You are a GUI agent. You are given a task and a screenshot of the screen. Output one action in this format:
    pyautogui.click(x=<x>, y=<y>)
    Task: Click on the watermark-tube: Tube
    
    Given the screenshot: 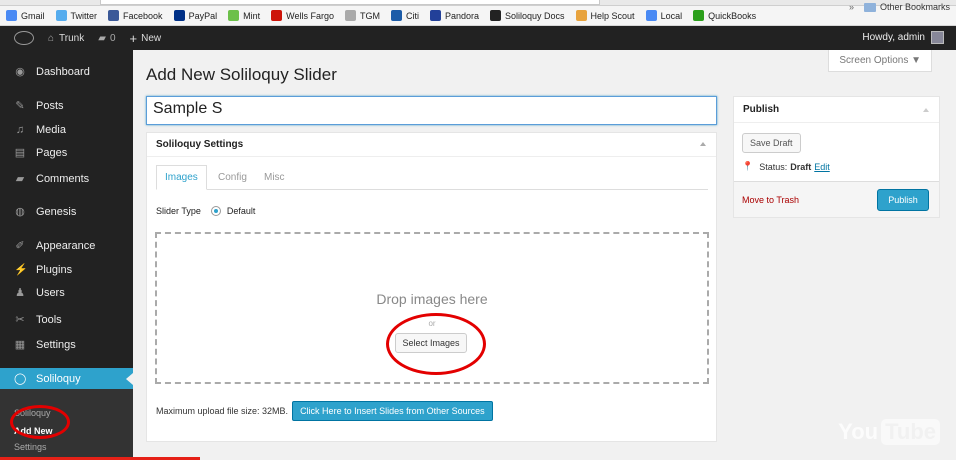 What is the action you would take?
    pyautogui.click(x=910, y=432)
    